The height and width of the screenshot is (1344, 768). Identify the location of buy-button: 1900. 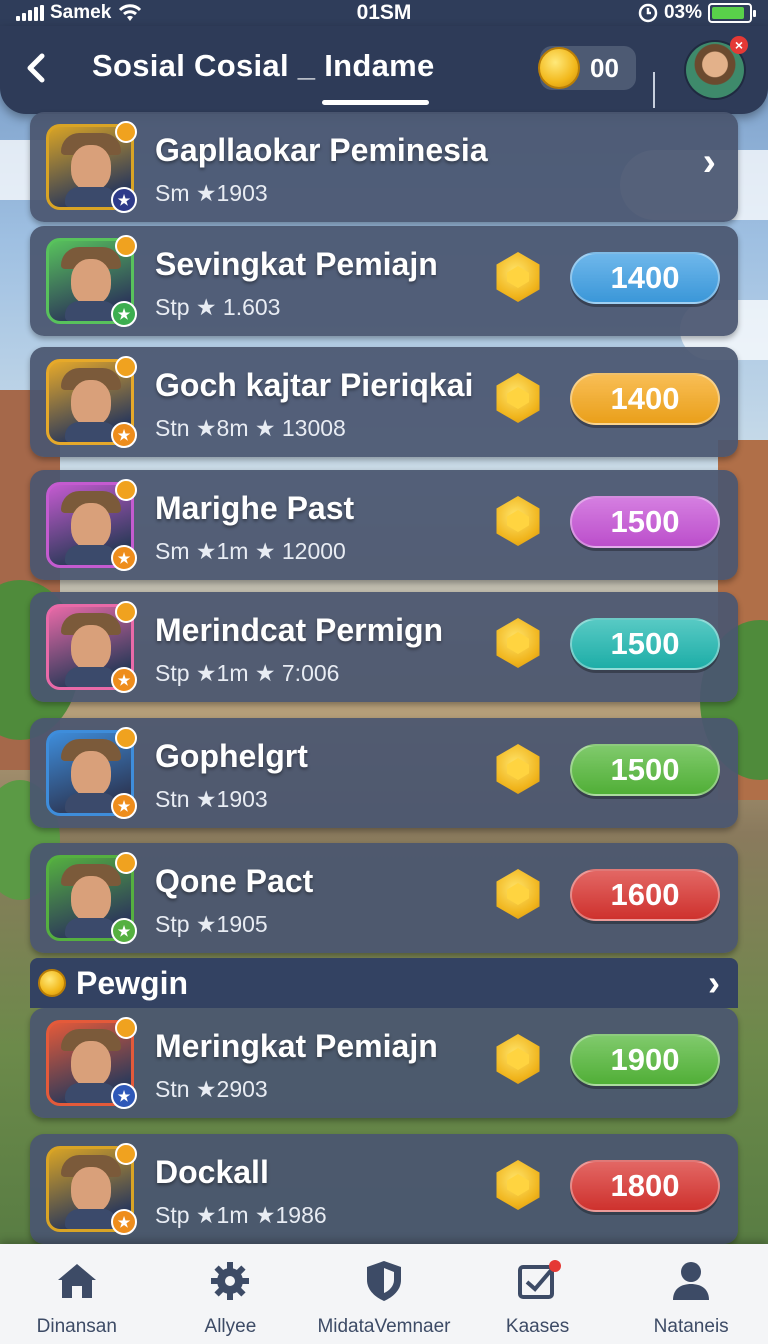
(645, 1060).